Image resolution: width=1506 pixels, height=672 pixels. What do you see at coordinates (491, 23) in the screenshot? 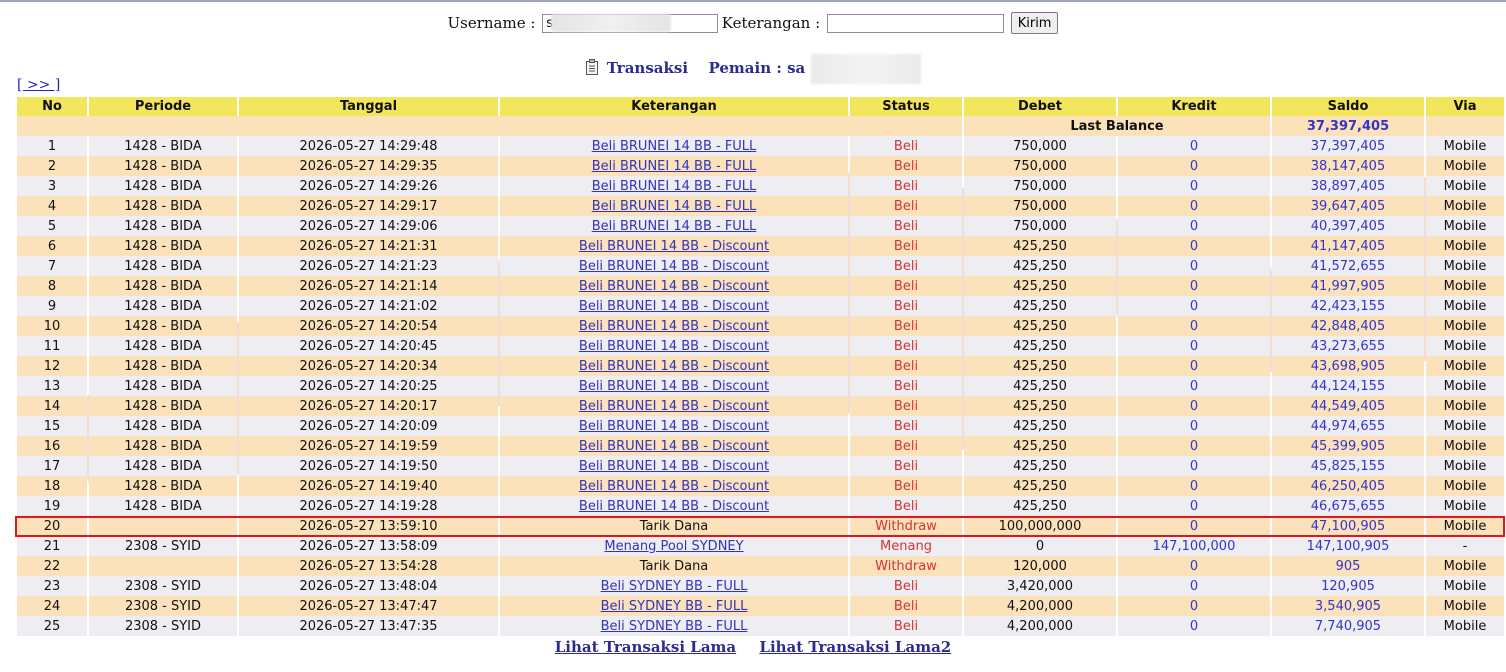
I see `username-label: Username :` at bounding box center [491, 23].